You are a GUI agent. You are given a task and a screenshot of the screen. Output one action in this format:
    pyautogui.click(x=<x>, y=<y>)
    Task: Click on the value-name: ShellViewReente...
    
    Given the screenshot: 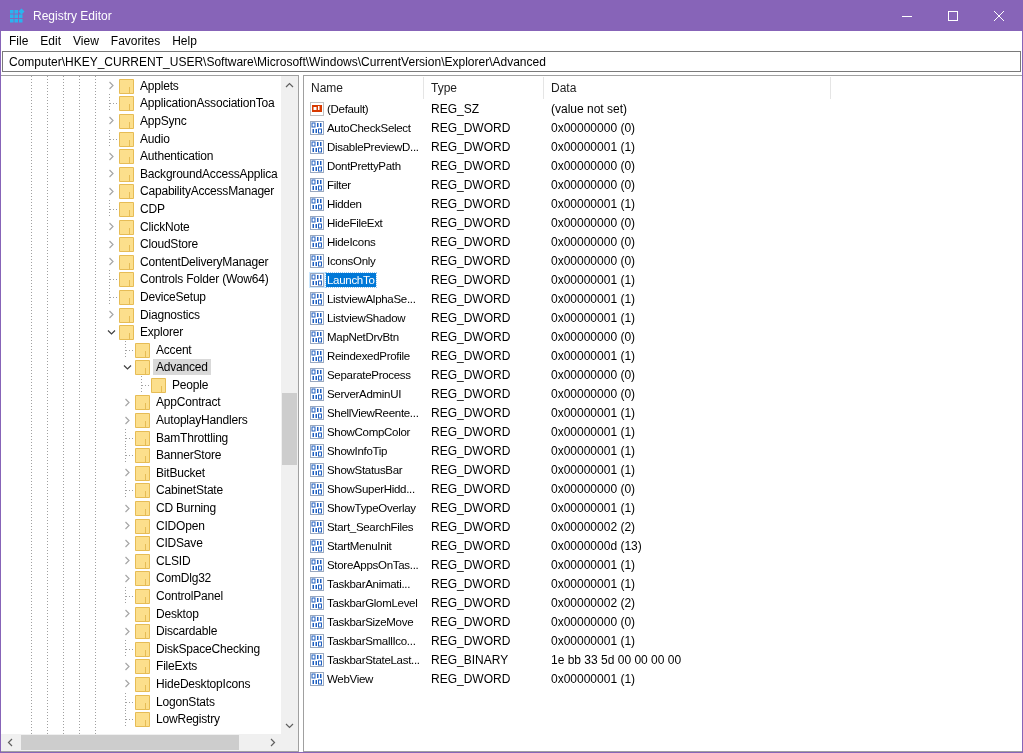 What is the action you would take?
    pyautogui.click(x=373, y=412)
    